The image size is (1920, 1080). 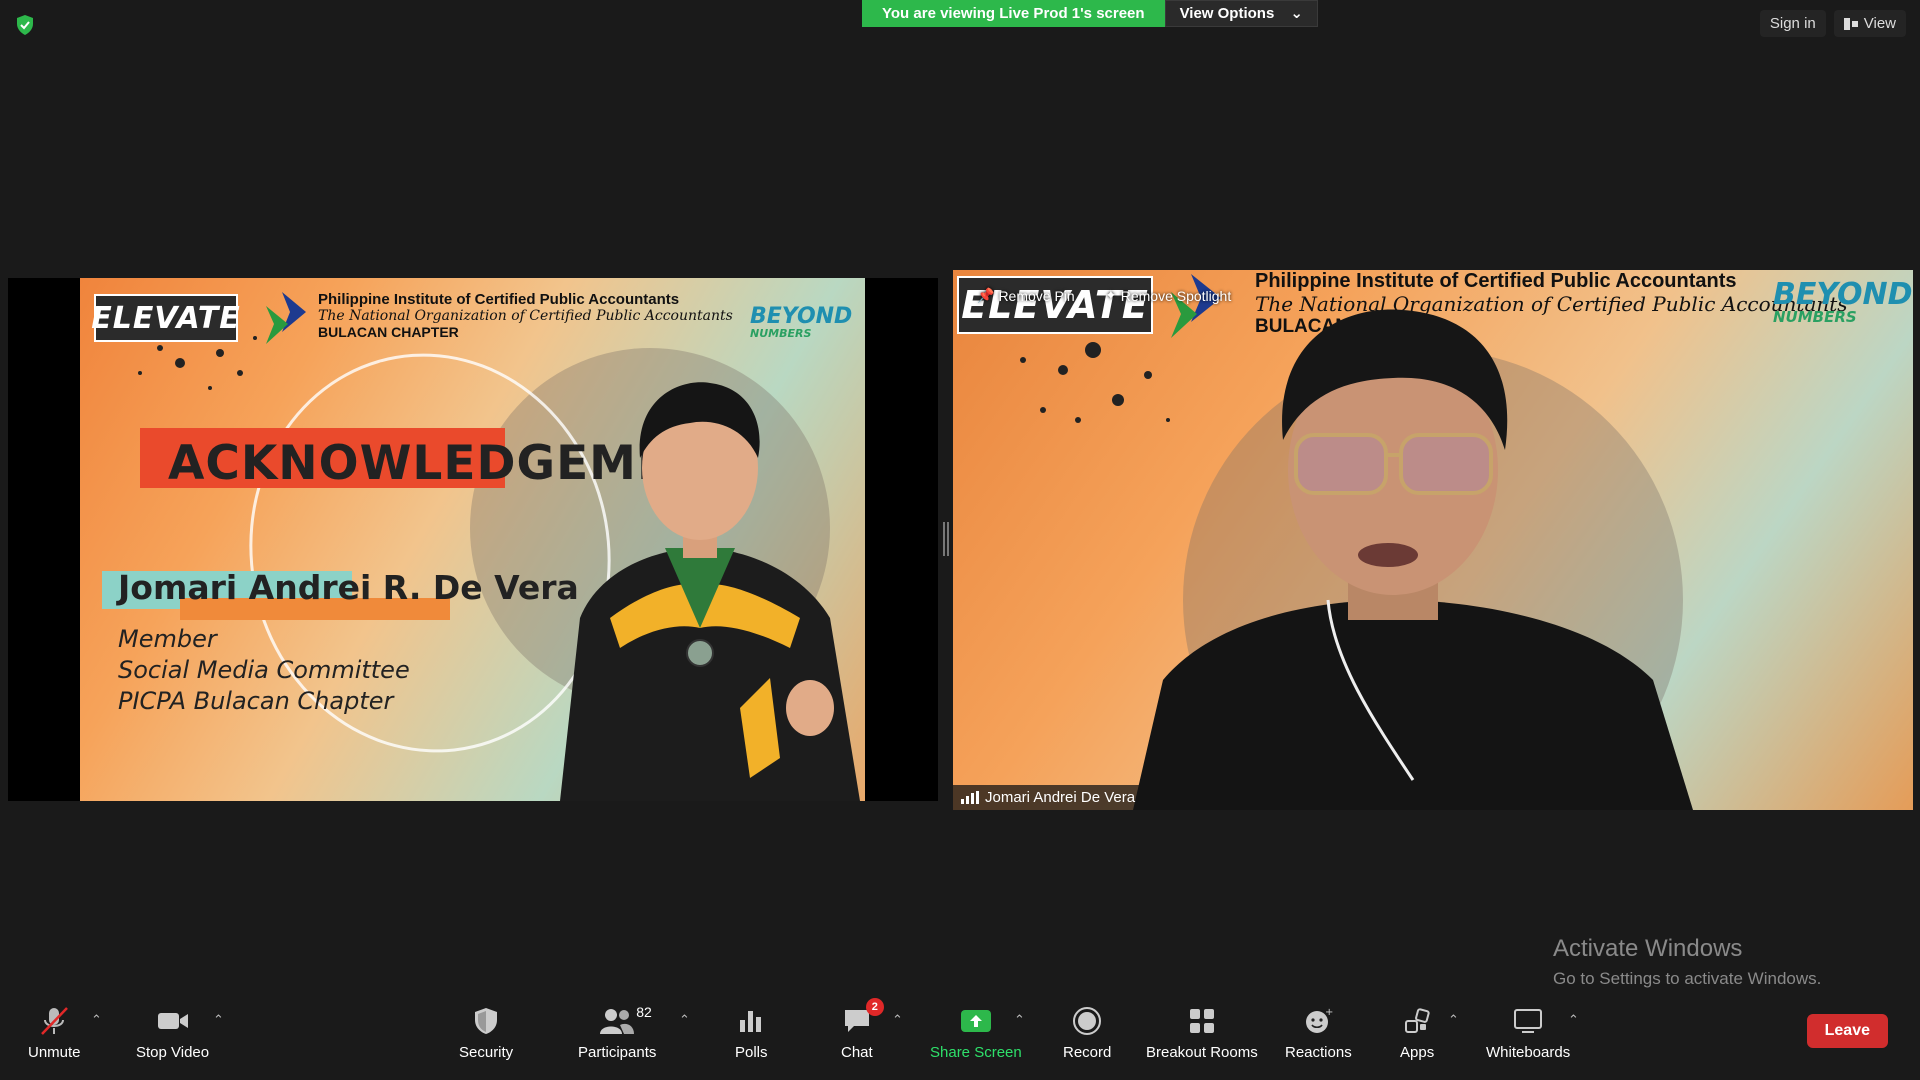 What do you see at coordinates (286, 318) in the screenshot?
I see `picpa-chevron-logo` at bounding box center [286, 318].